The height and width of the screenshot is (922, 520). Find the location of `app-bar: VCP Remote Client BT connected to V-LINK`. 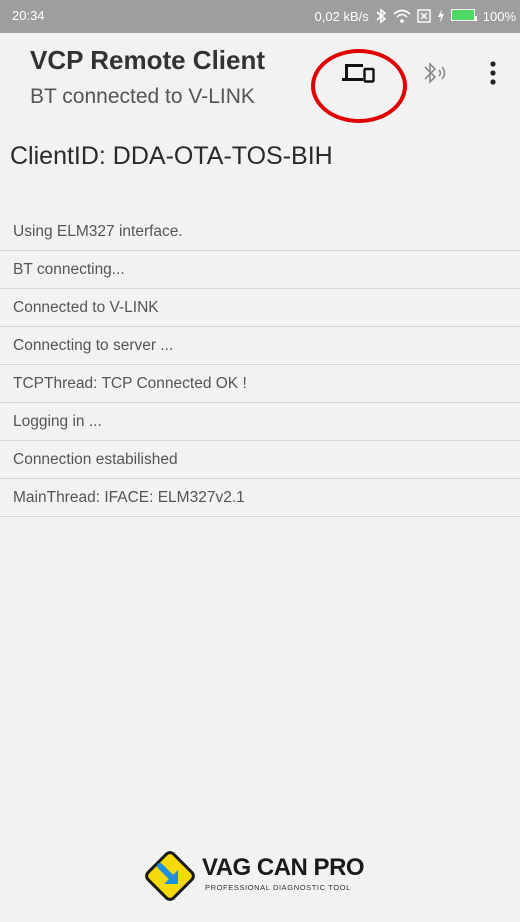

app-bar: VCP Remote Client BT connected to V-LINK is located at coordinates (260, 74).